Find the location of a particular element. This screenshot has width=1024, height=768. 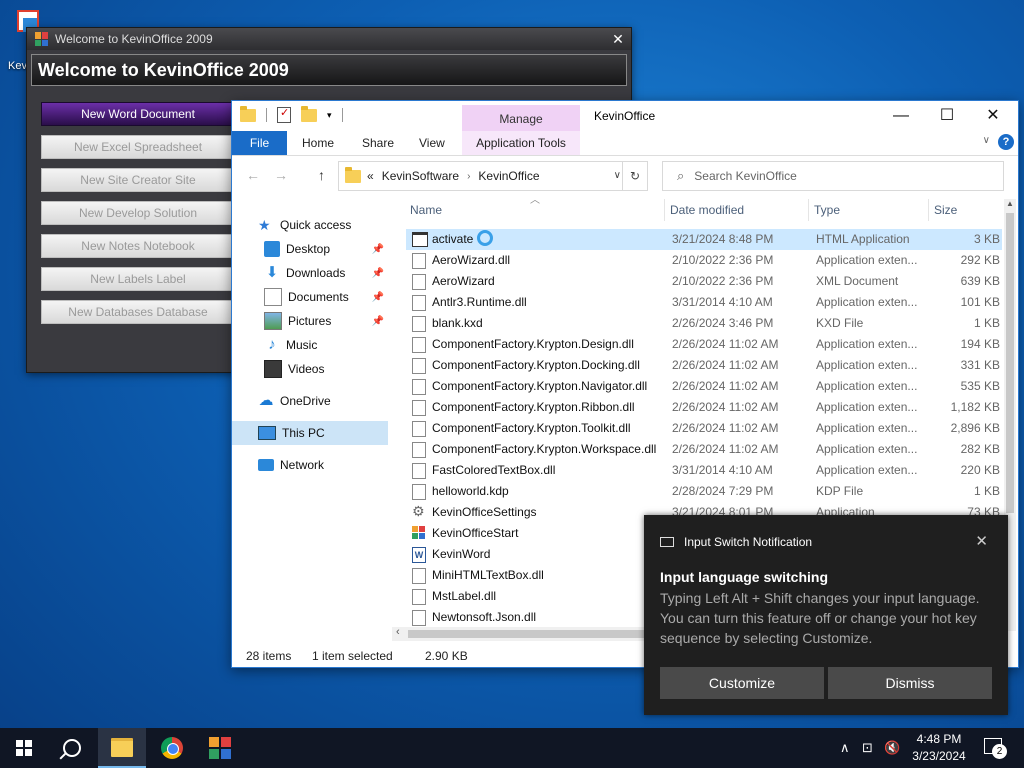

tab-home: Home is located at coordinates (318, 143).